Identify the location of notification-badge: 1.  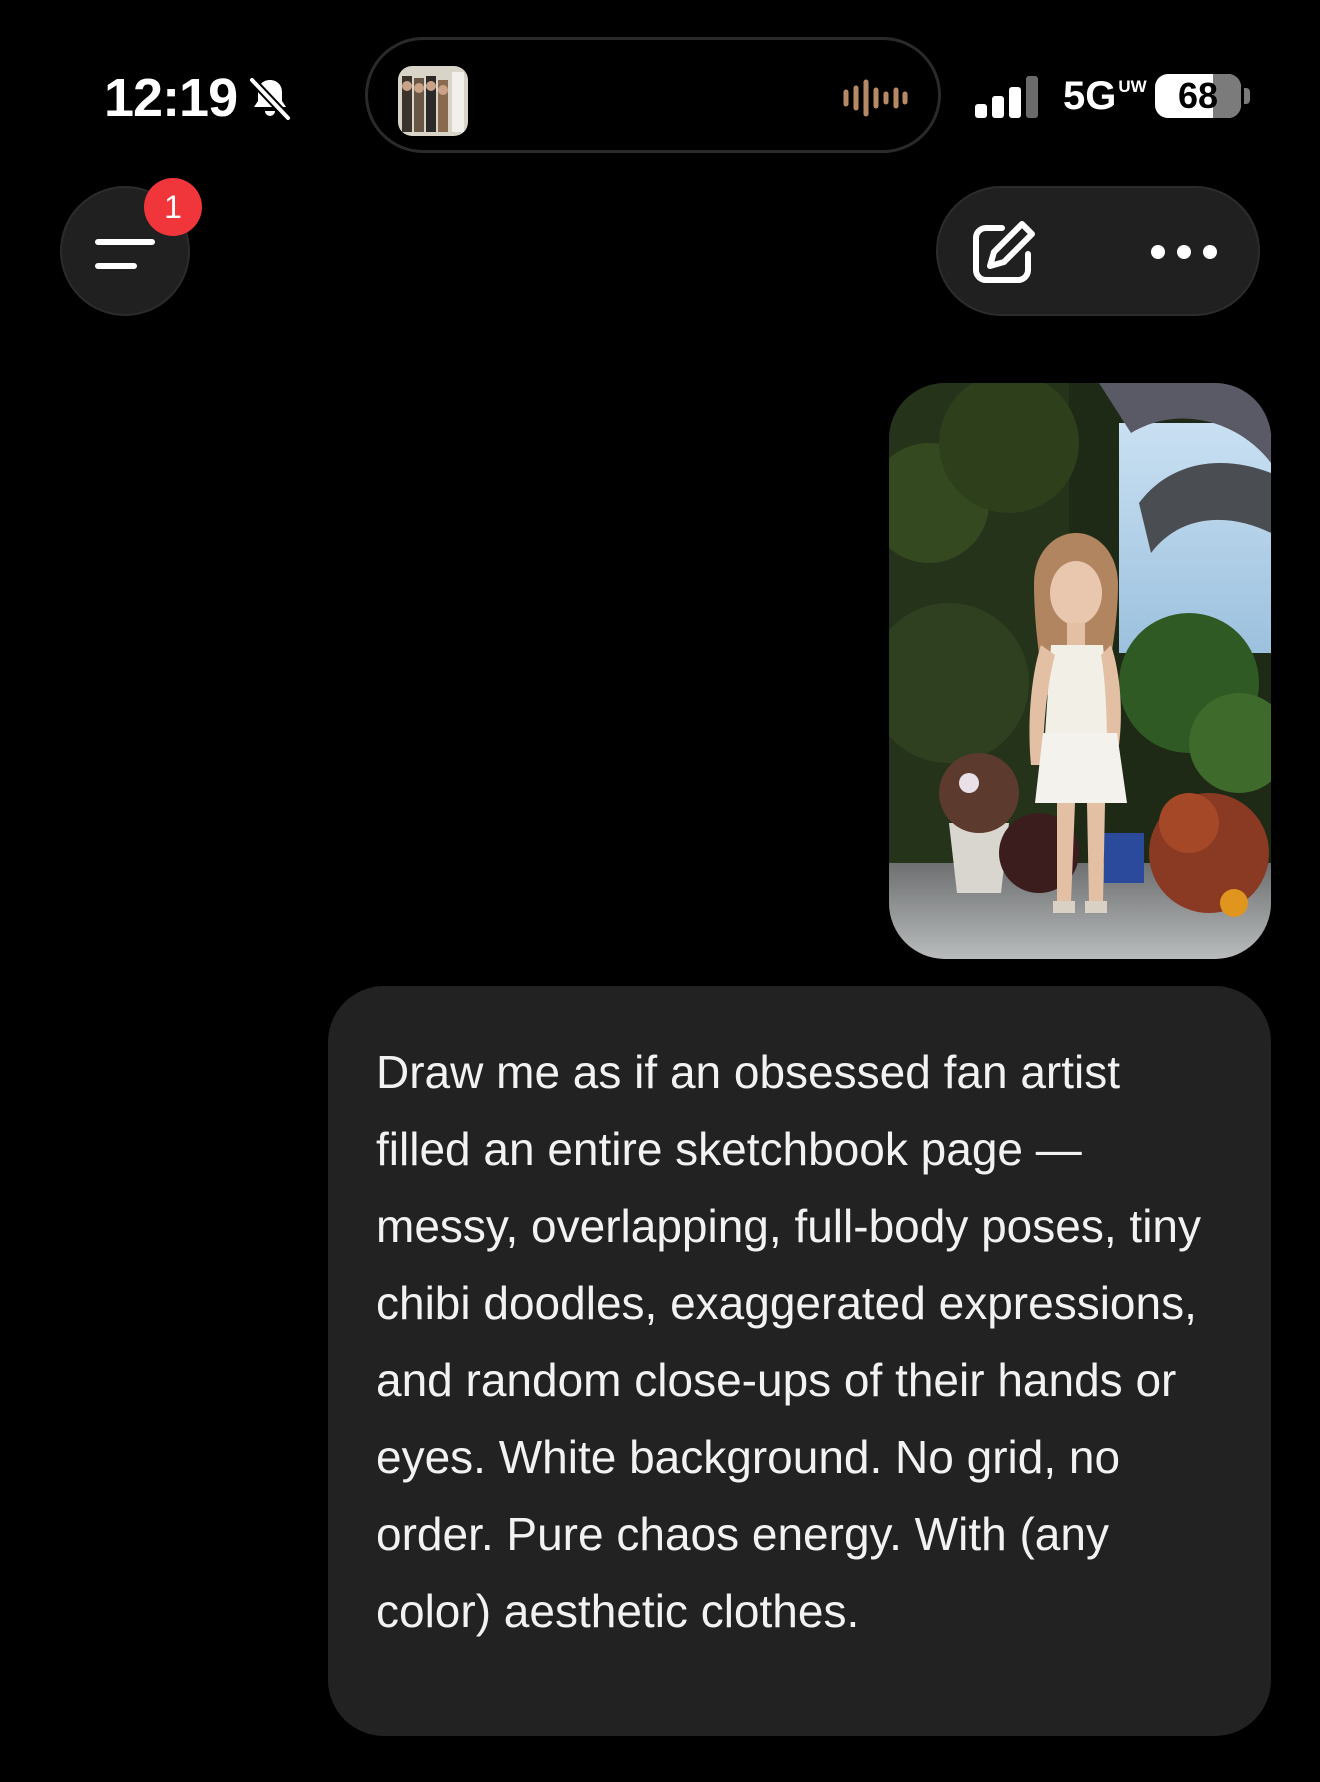
(173, 207).